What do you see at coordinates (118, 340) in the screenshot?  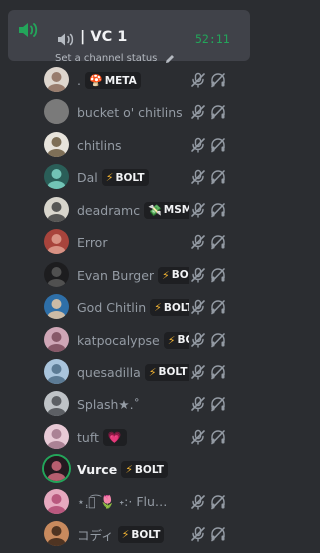 I see `member-name: katpocalypse` at bounding box center [118, 340].